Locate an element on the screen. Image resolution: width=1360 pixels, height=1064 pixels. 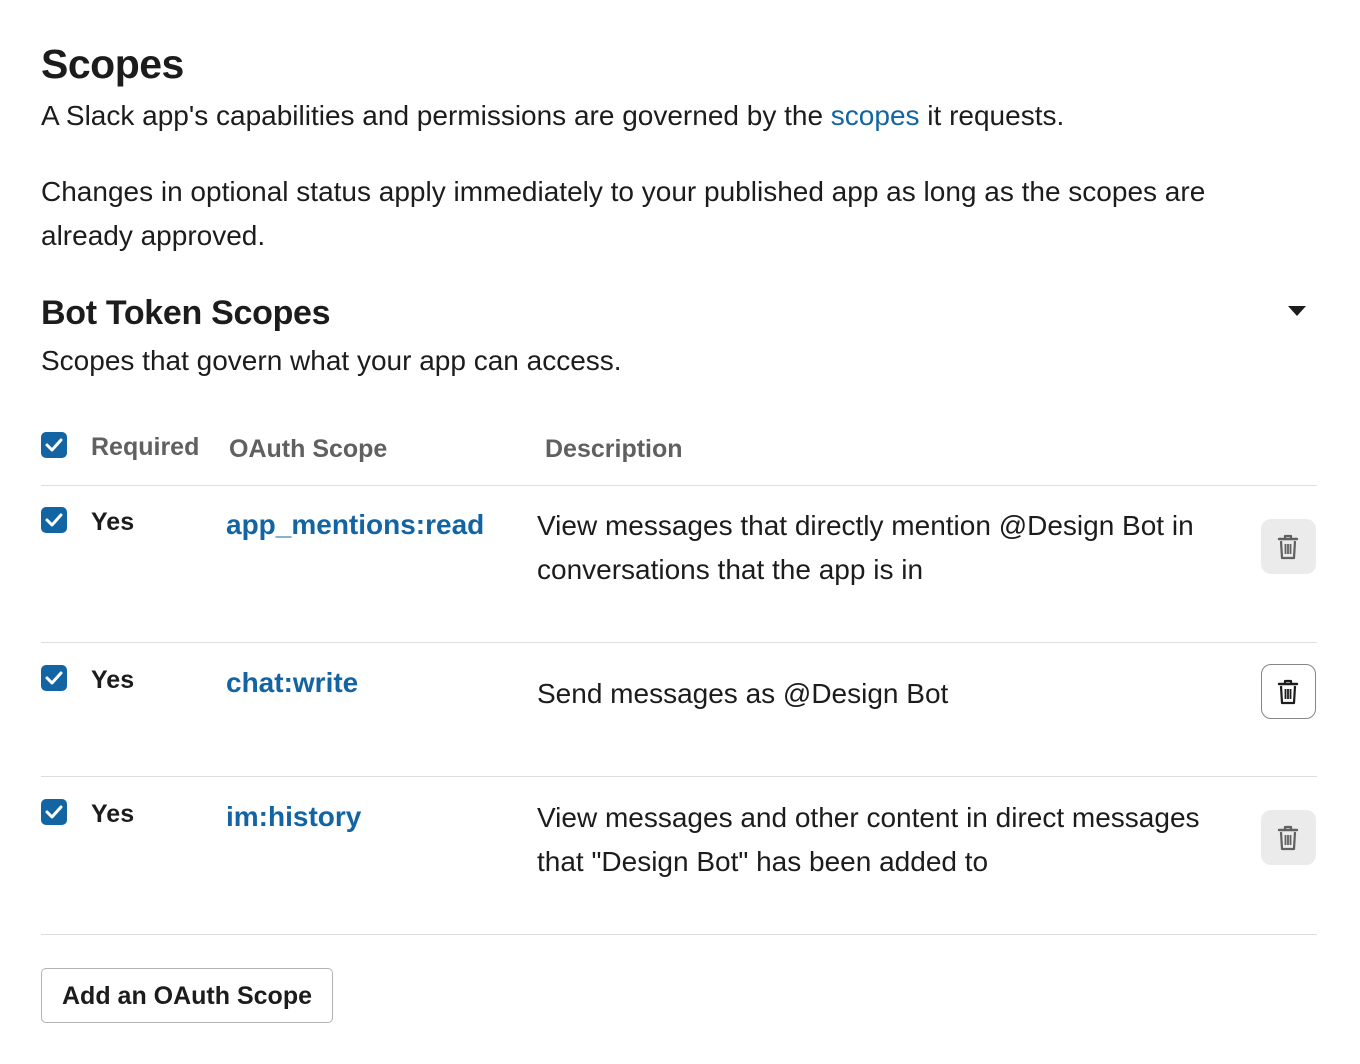
oauth-scope-name: im:history is located at coordinates (293, 817).